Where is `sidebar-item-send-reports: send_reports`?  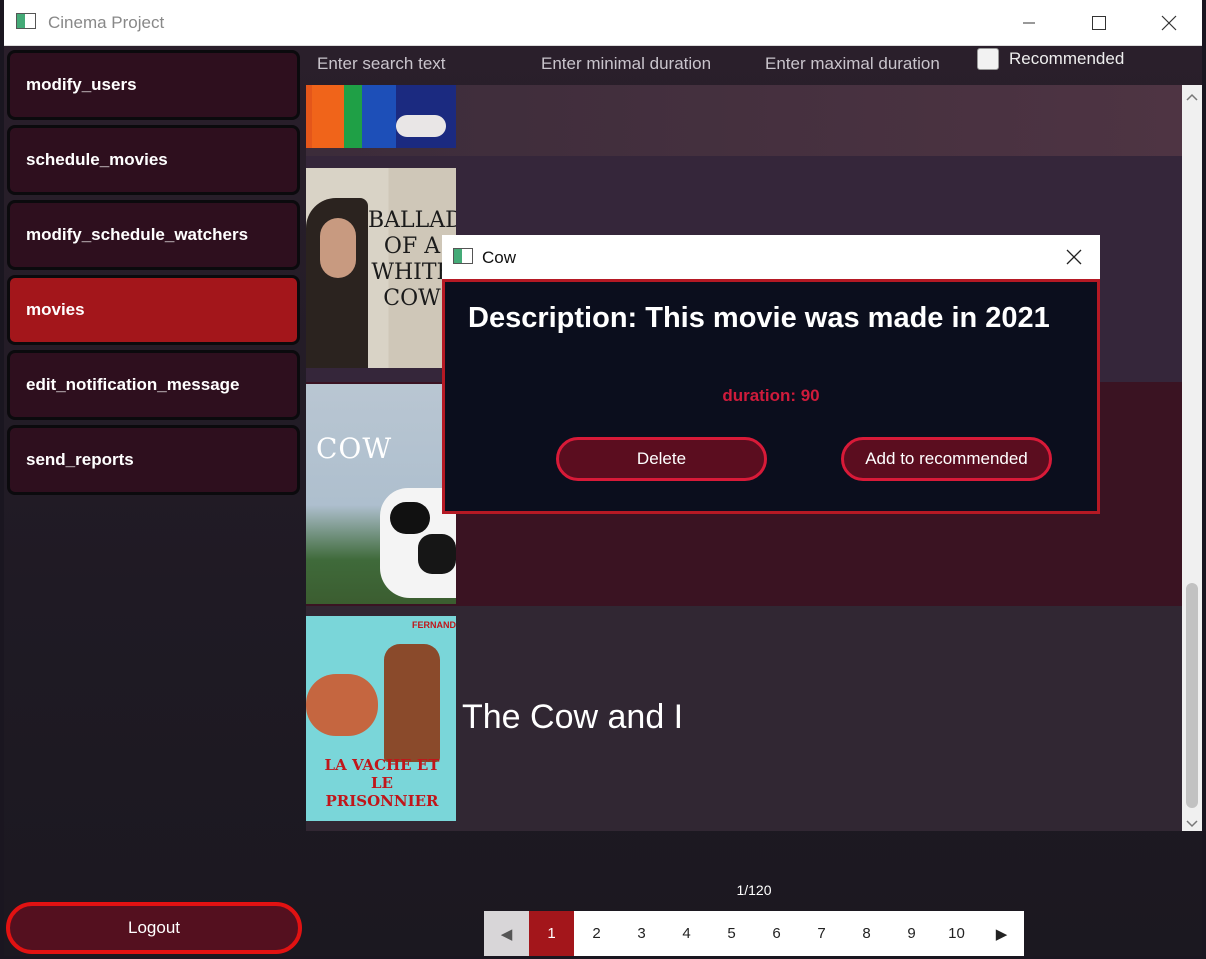 sidebar-item-send-reports: send_reports is located at coordinates (153, 460).